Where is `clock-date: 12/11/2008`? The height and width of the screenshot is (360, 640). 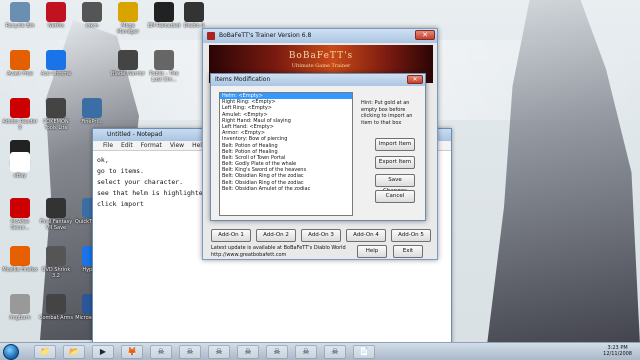
clock-date: 12/11/2008 is located at coordinates (617, 354).